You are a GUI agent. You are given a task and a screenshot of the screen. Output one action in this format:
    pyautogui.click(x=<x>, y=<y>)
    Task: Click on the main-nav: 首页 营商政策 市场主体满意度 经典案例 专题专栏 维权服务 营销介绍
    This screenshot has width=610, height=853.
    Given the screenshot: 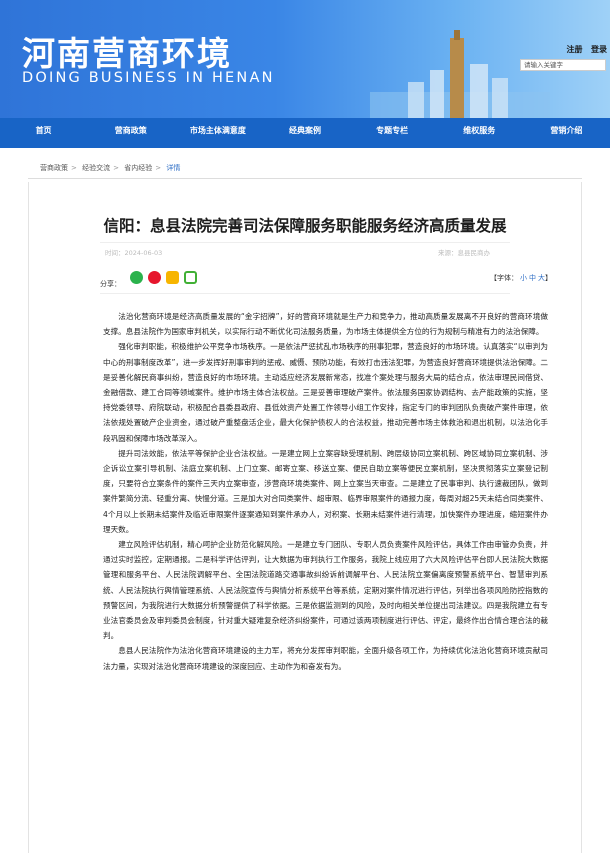 What is the action you would take?
    pyautogui.click(x=305, y=133)
    